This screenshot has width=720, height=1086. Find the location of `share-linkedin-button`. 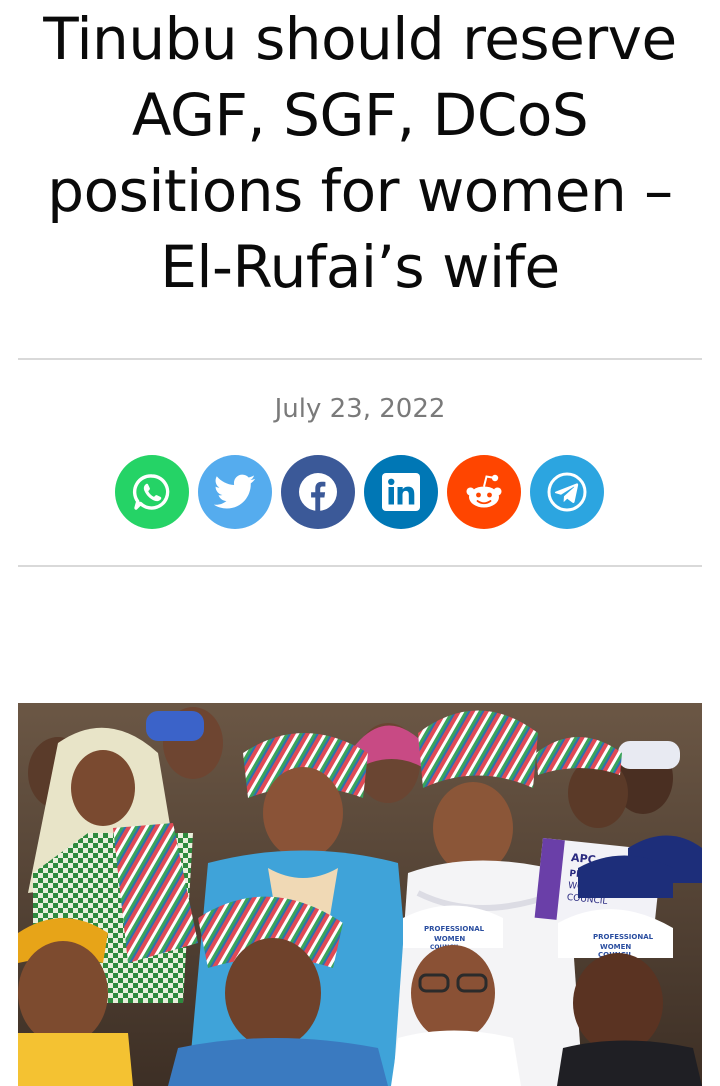

share-linkedin-button is located at coordinates (401, 492).